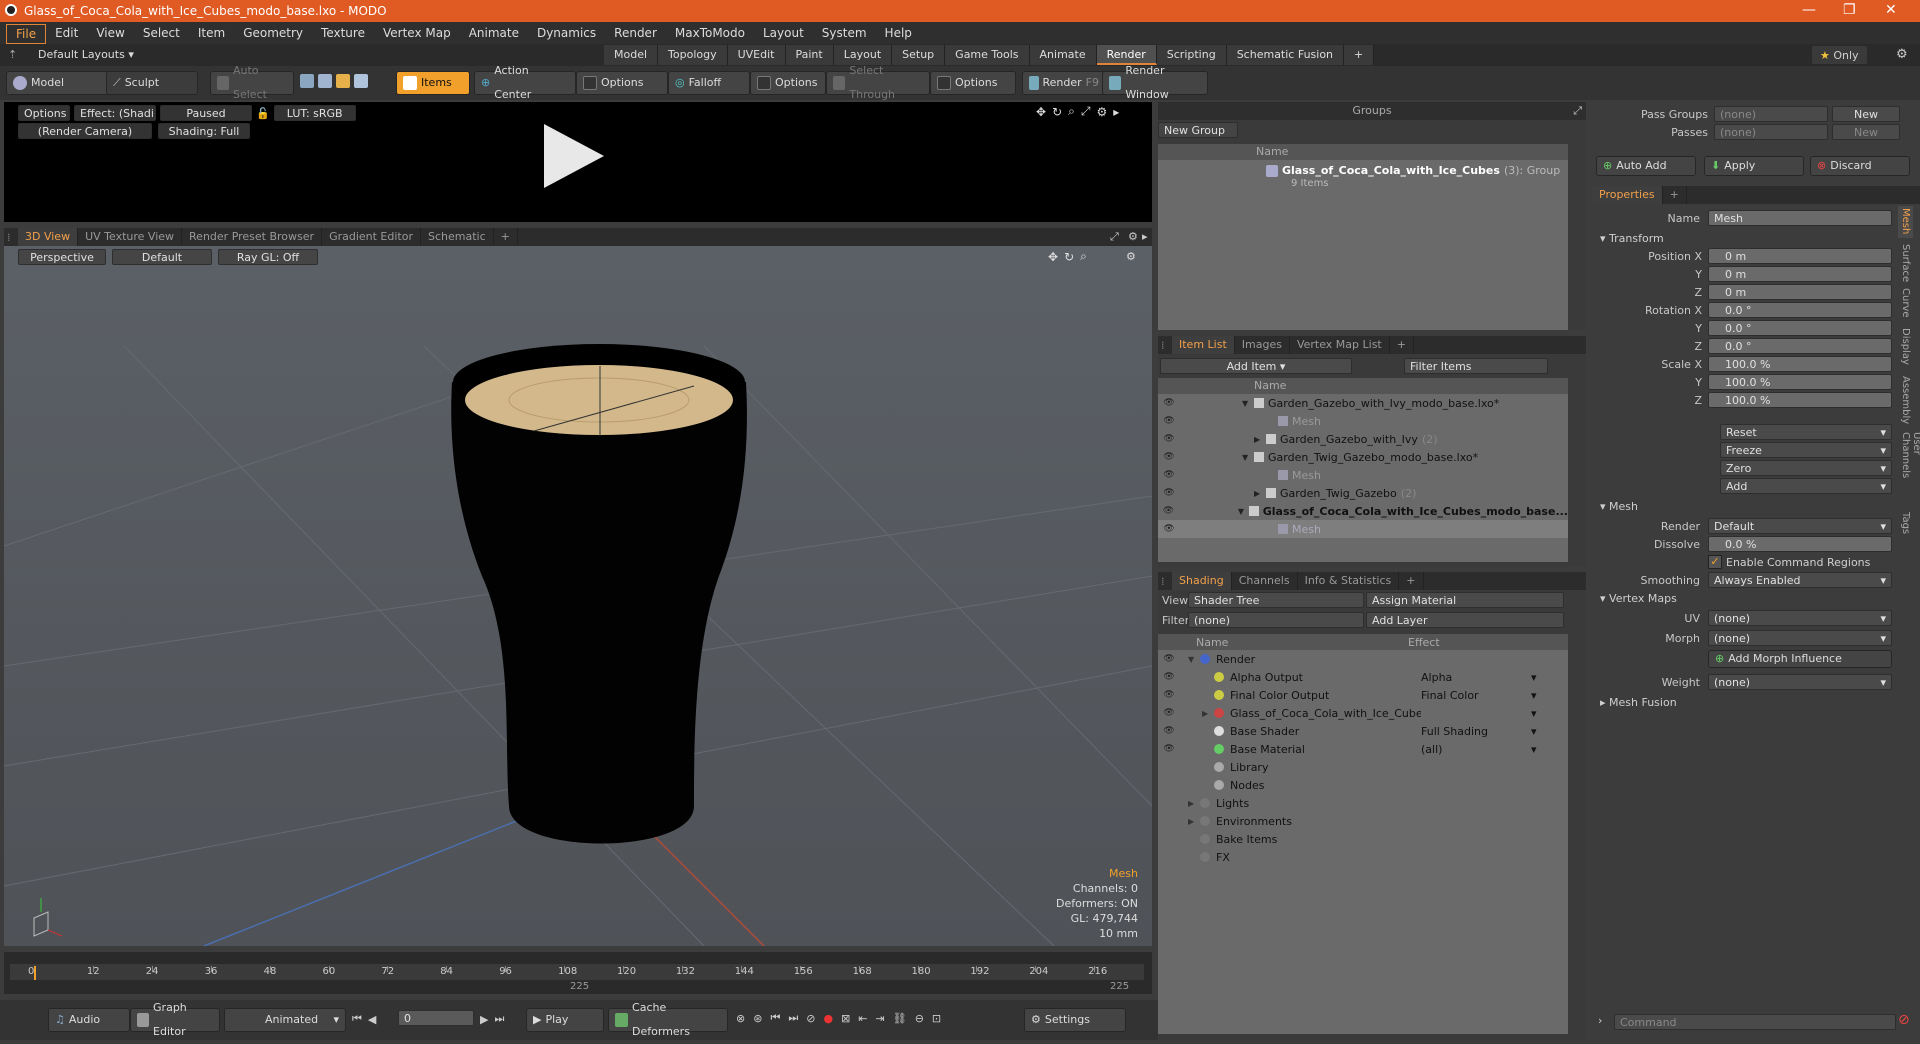 This screenshot has height=1044, width=1920. Describe the element at coordinates (1363, 421) in the screenshot. I see `list-item: 👁 Mesh` at that location.